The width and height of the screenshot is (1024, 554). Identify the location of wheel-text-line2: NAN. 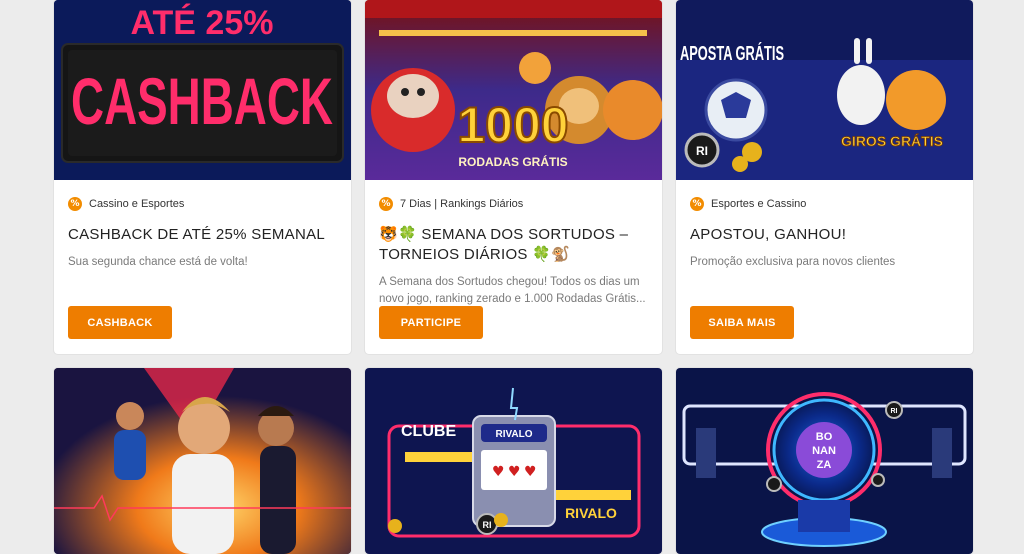
(824, 451).